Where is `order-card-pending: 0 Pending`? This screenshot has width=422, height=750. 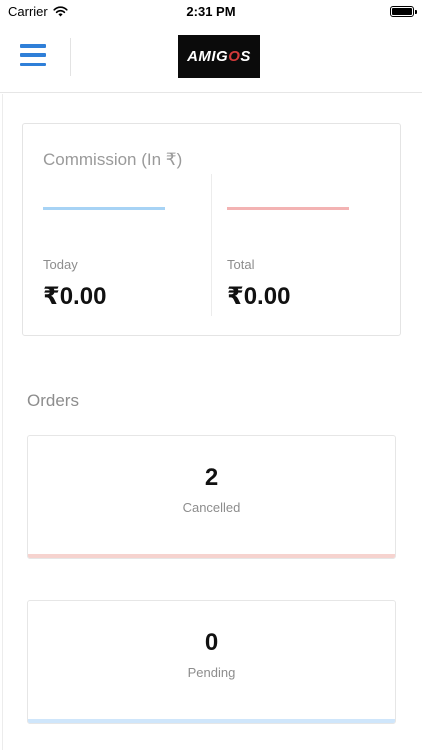 order-card-pending: 0 Pending is located at coordinates (211, 662).